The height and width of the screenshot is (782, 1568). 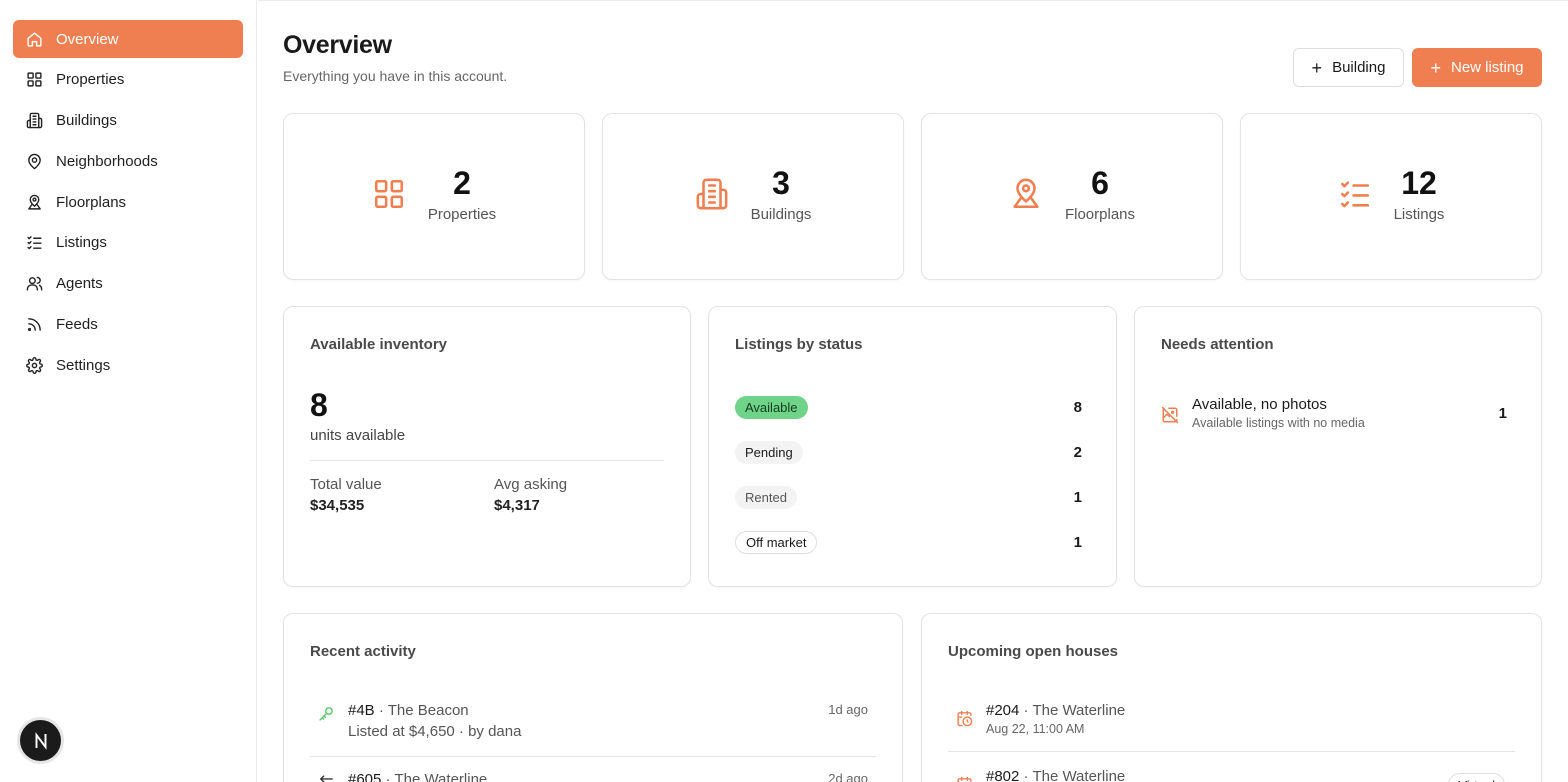 What do you see at coordinates (34, 283) in the screenshot?
I see `users-icon` at bounding box center [34, 283].